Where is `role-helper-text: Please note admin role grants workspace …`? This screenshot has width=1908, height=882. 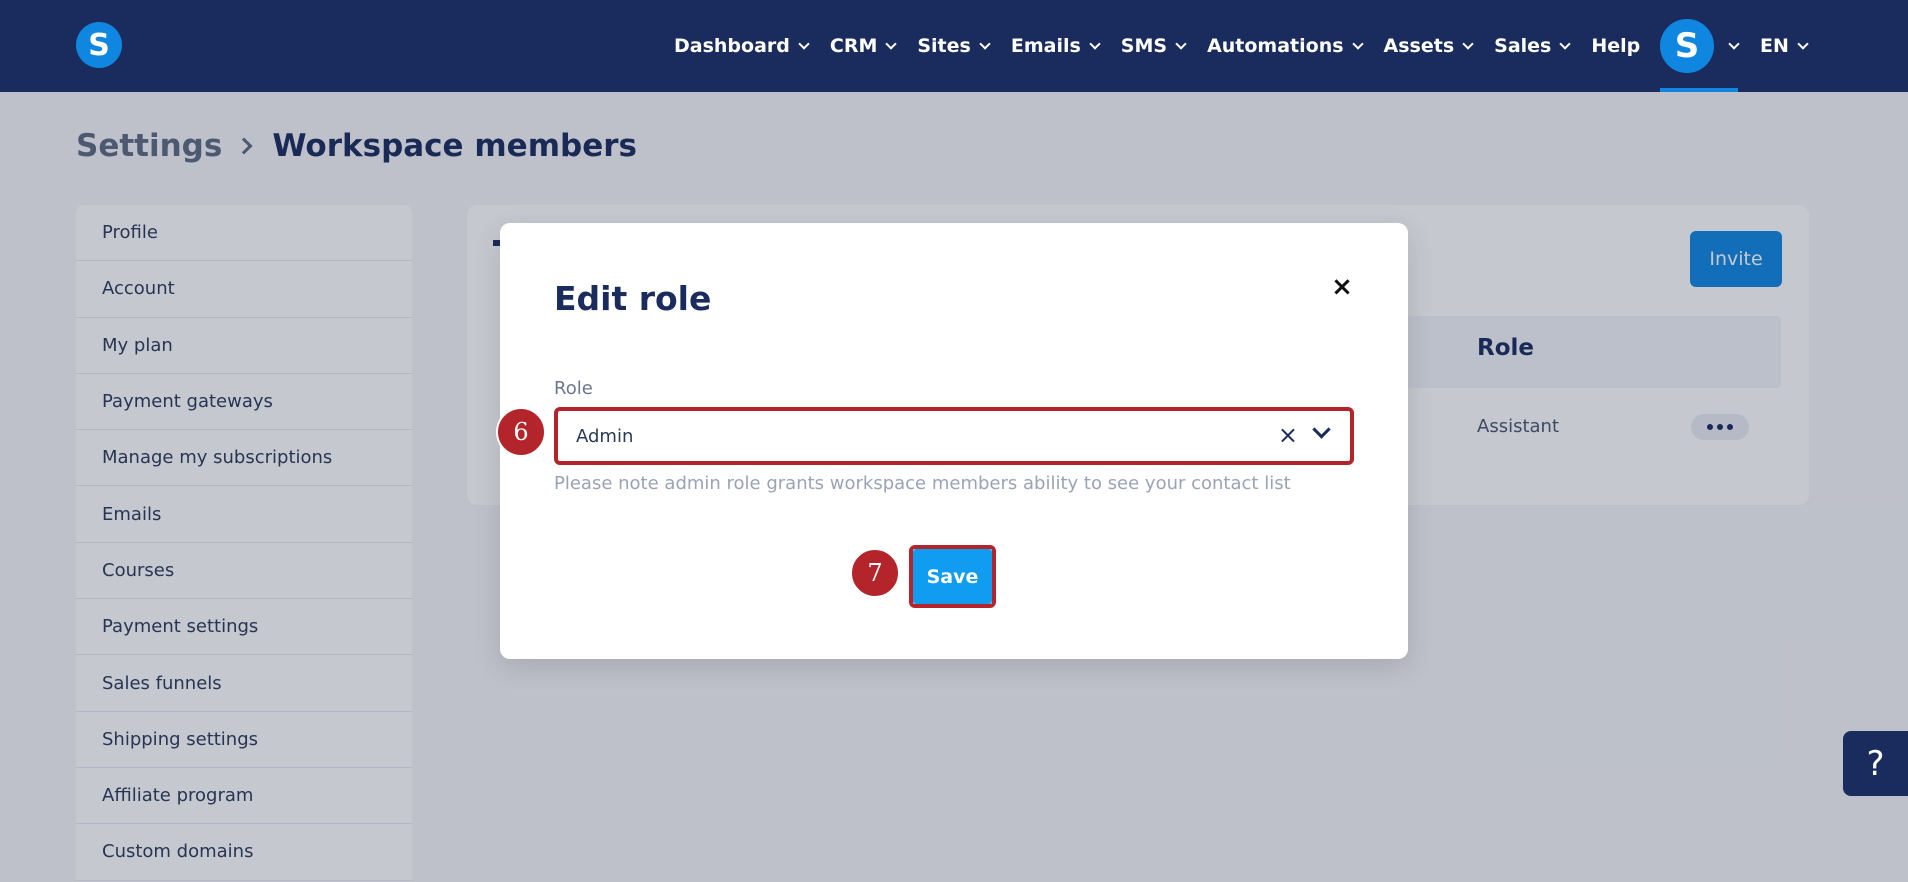
role-helper-text: Please note admin role grants workspace … is located at coordinates (922, 483).